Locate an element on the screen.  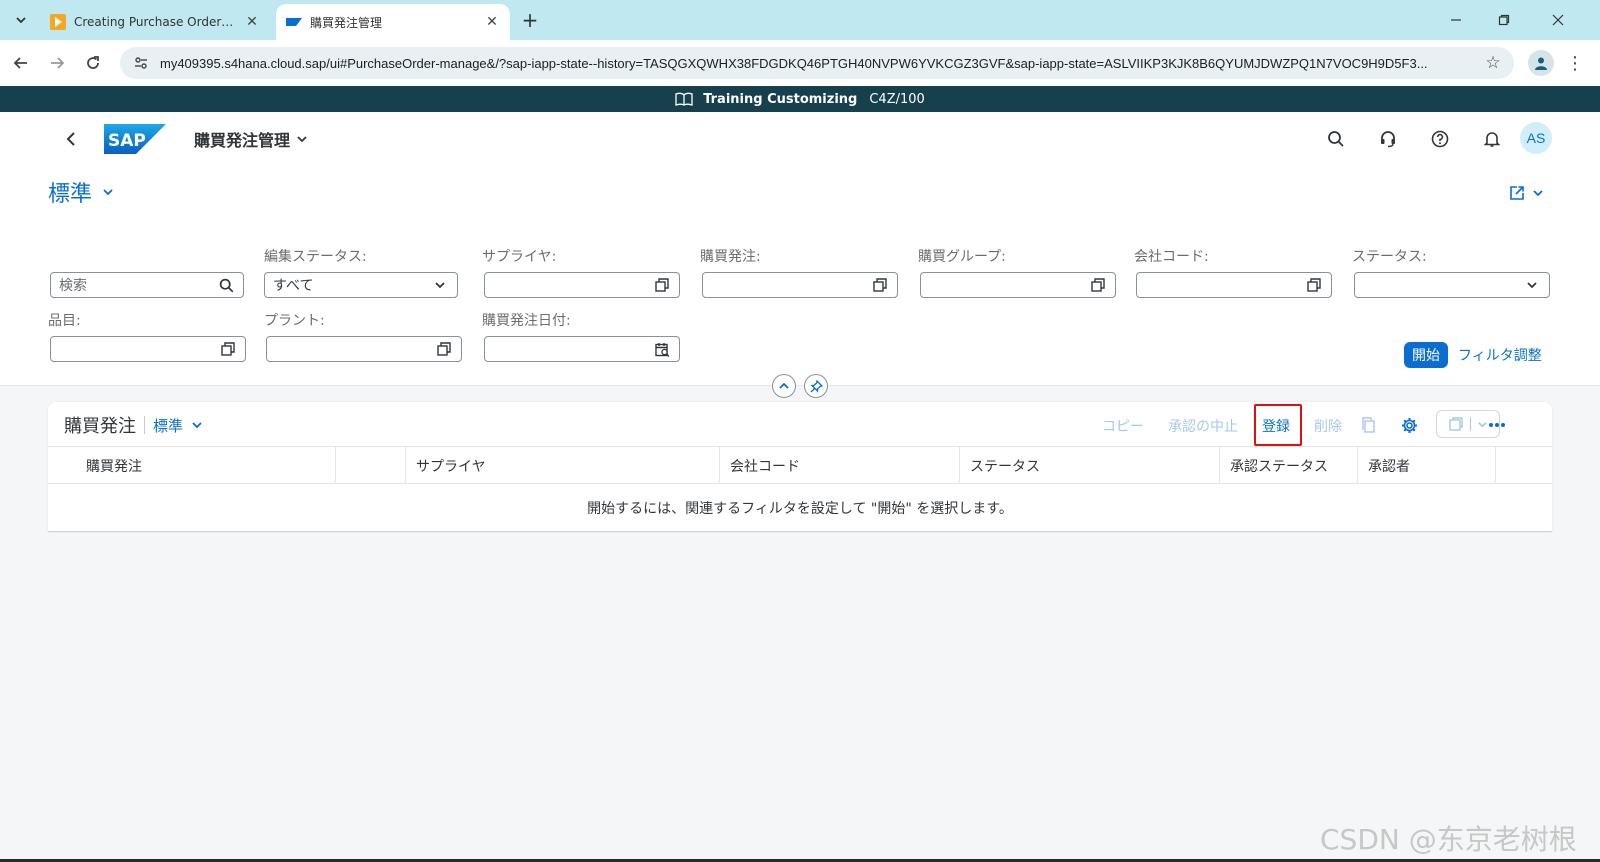
close-window-button is located at coordinates (1558, 20).